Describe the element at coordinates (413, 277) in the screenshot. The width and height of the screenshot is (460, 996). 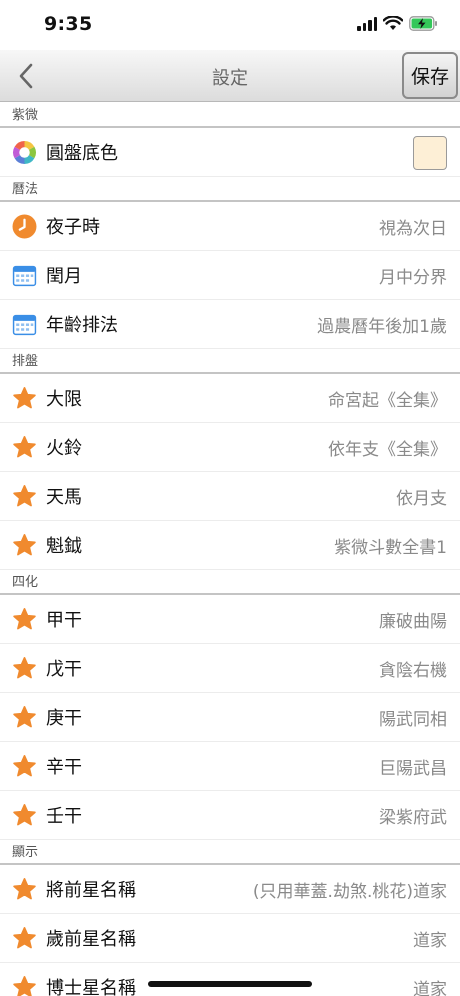
I see `row-value: 月中分界` at that location.